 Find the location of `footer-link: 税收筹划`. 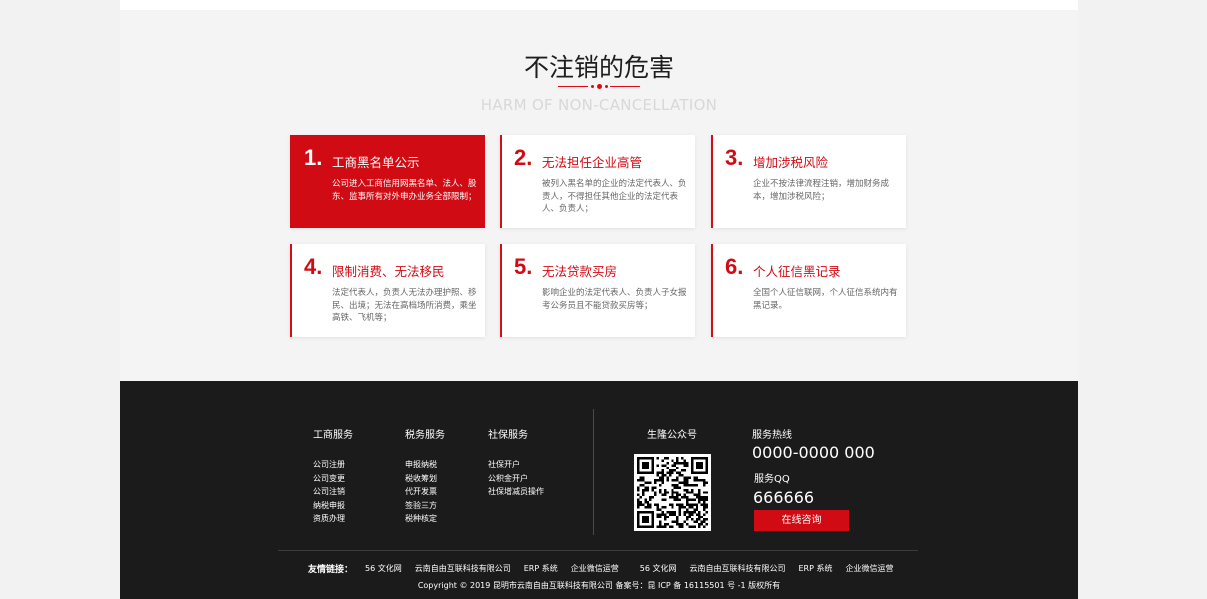

footer-link: 税收筹划 is located at coordinates (425, 479).